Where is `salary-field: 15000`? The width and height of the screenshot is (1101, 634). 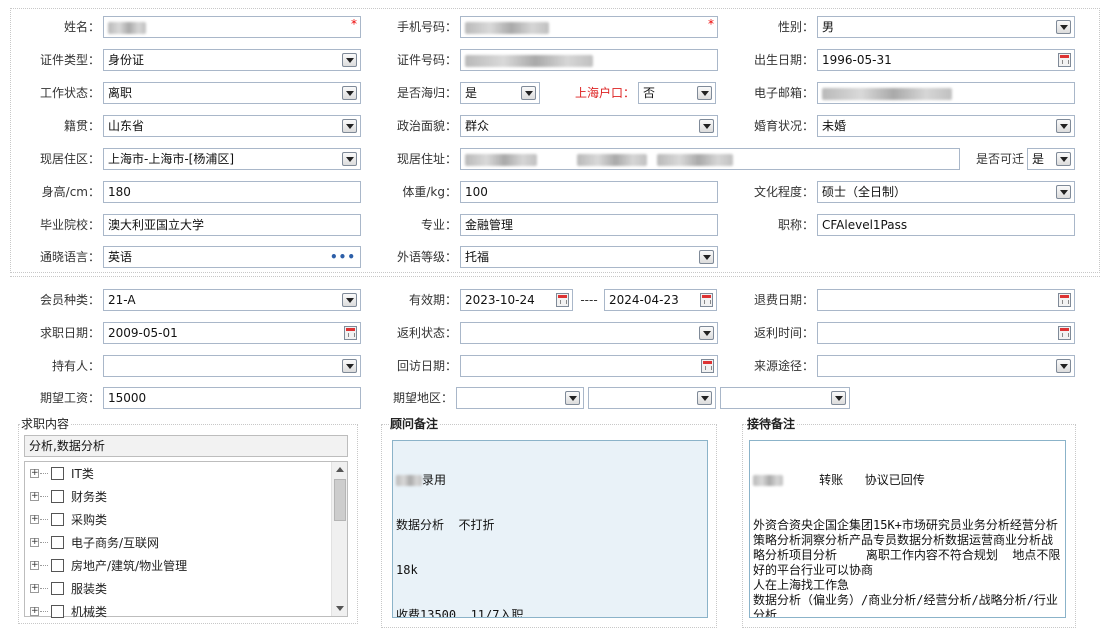 salary-field: 15000 is located at coordinates (232, 398).